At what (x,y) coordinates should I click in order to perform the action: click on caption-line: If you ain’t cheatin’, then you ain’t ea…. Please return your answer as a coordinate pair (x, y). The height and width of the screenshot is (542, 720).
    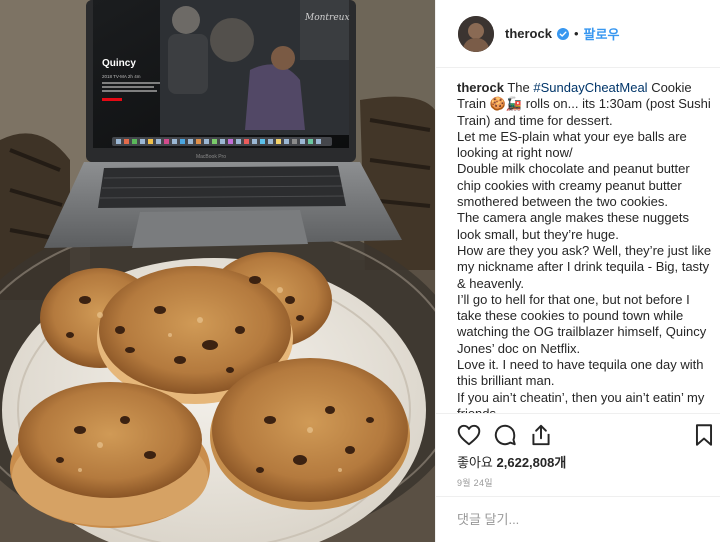
    Looking at the image, I should click on (581, 401).